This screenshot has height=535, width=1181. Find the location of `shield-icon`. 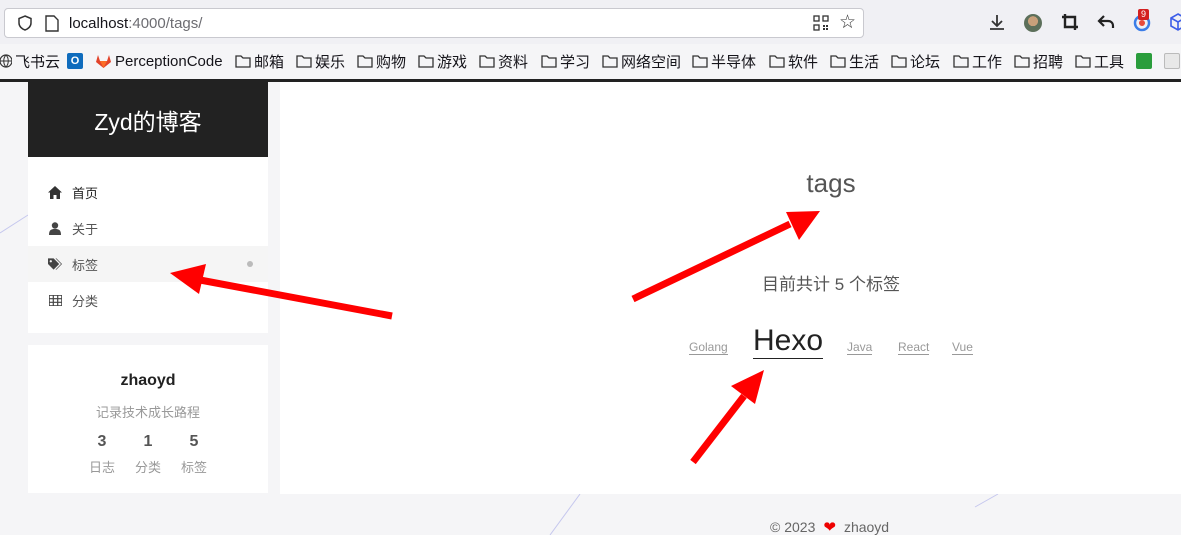

shield-icon is located at coordinates (25, 23).